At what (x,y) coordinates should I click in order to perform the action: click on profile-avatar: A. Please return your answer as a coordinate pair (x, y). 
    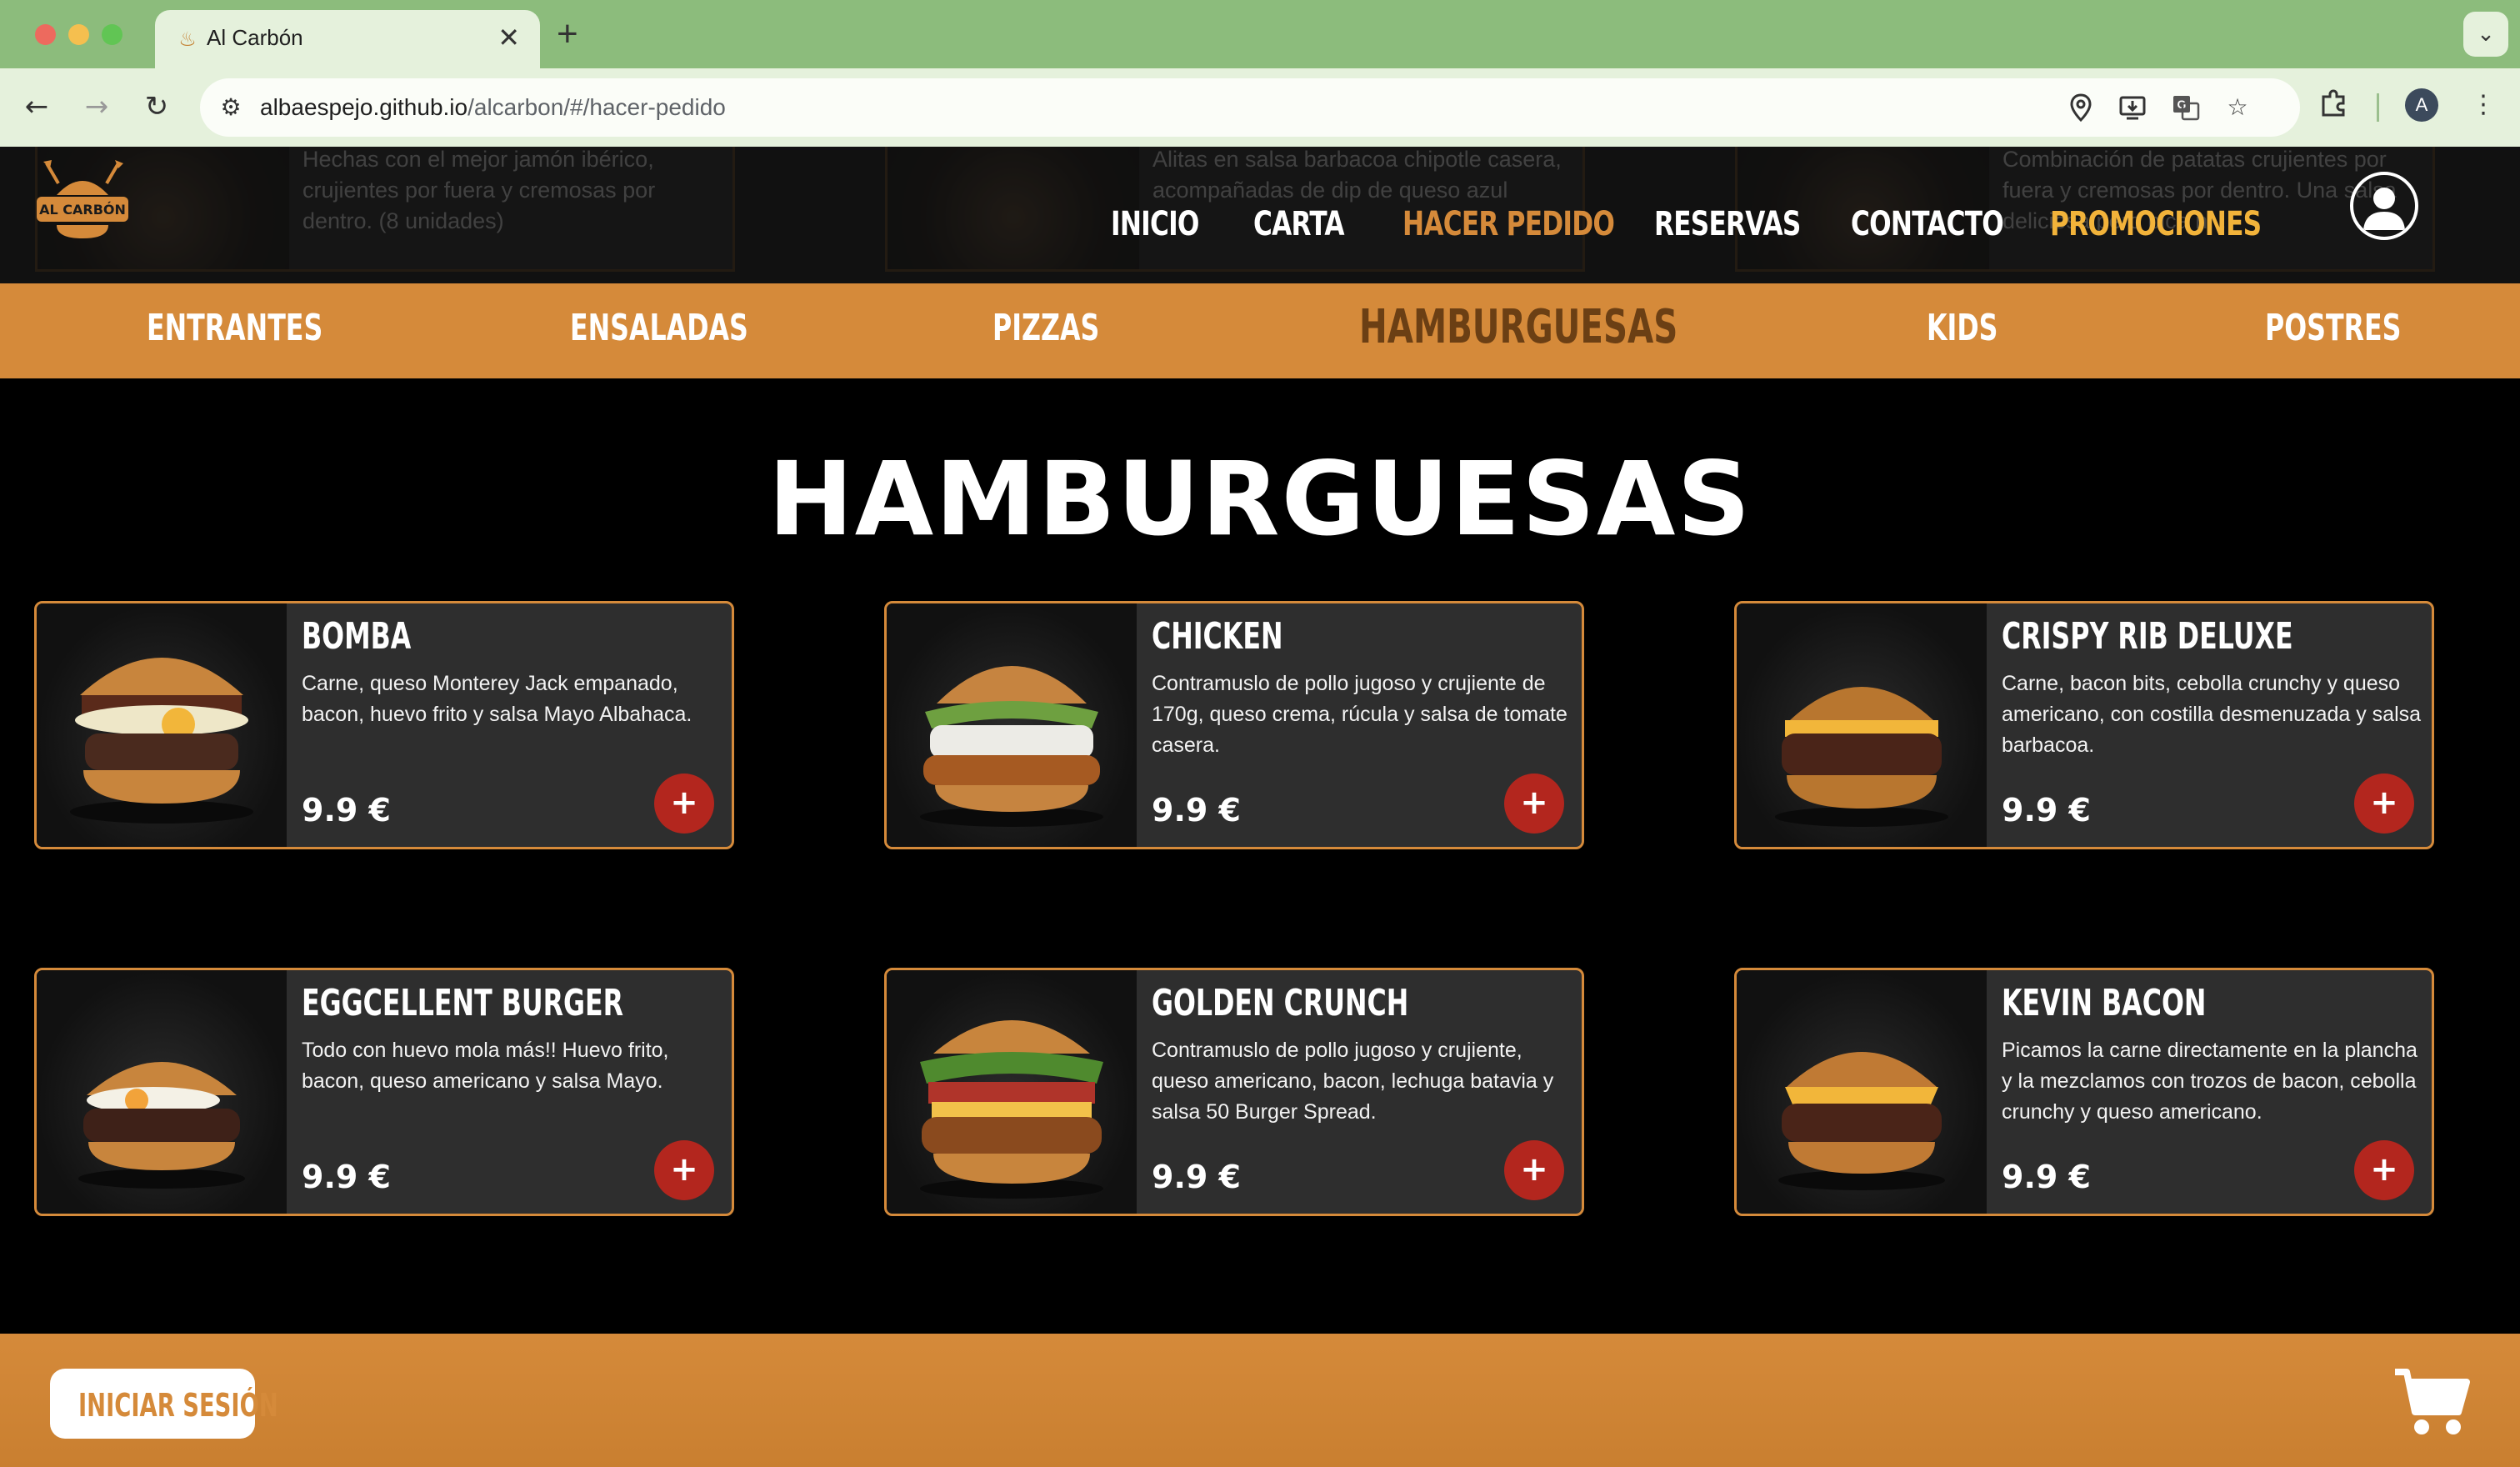
    Looking at the image, I should click on (2421, 105).